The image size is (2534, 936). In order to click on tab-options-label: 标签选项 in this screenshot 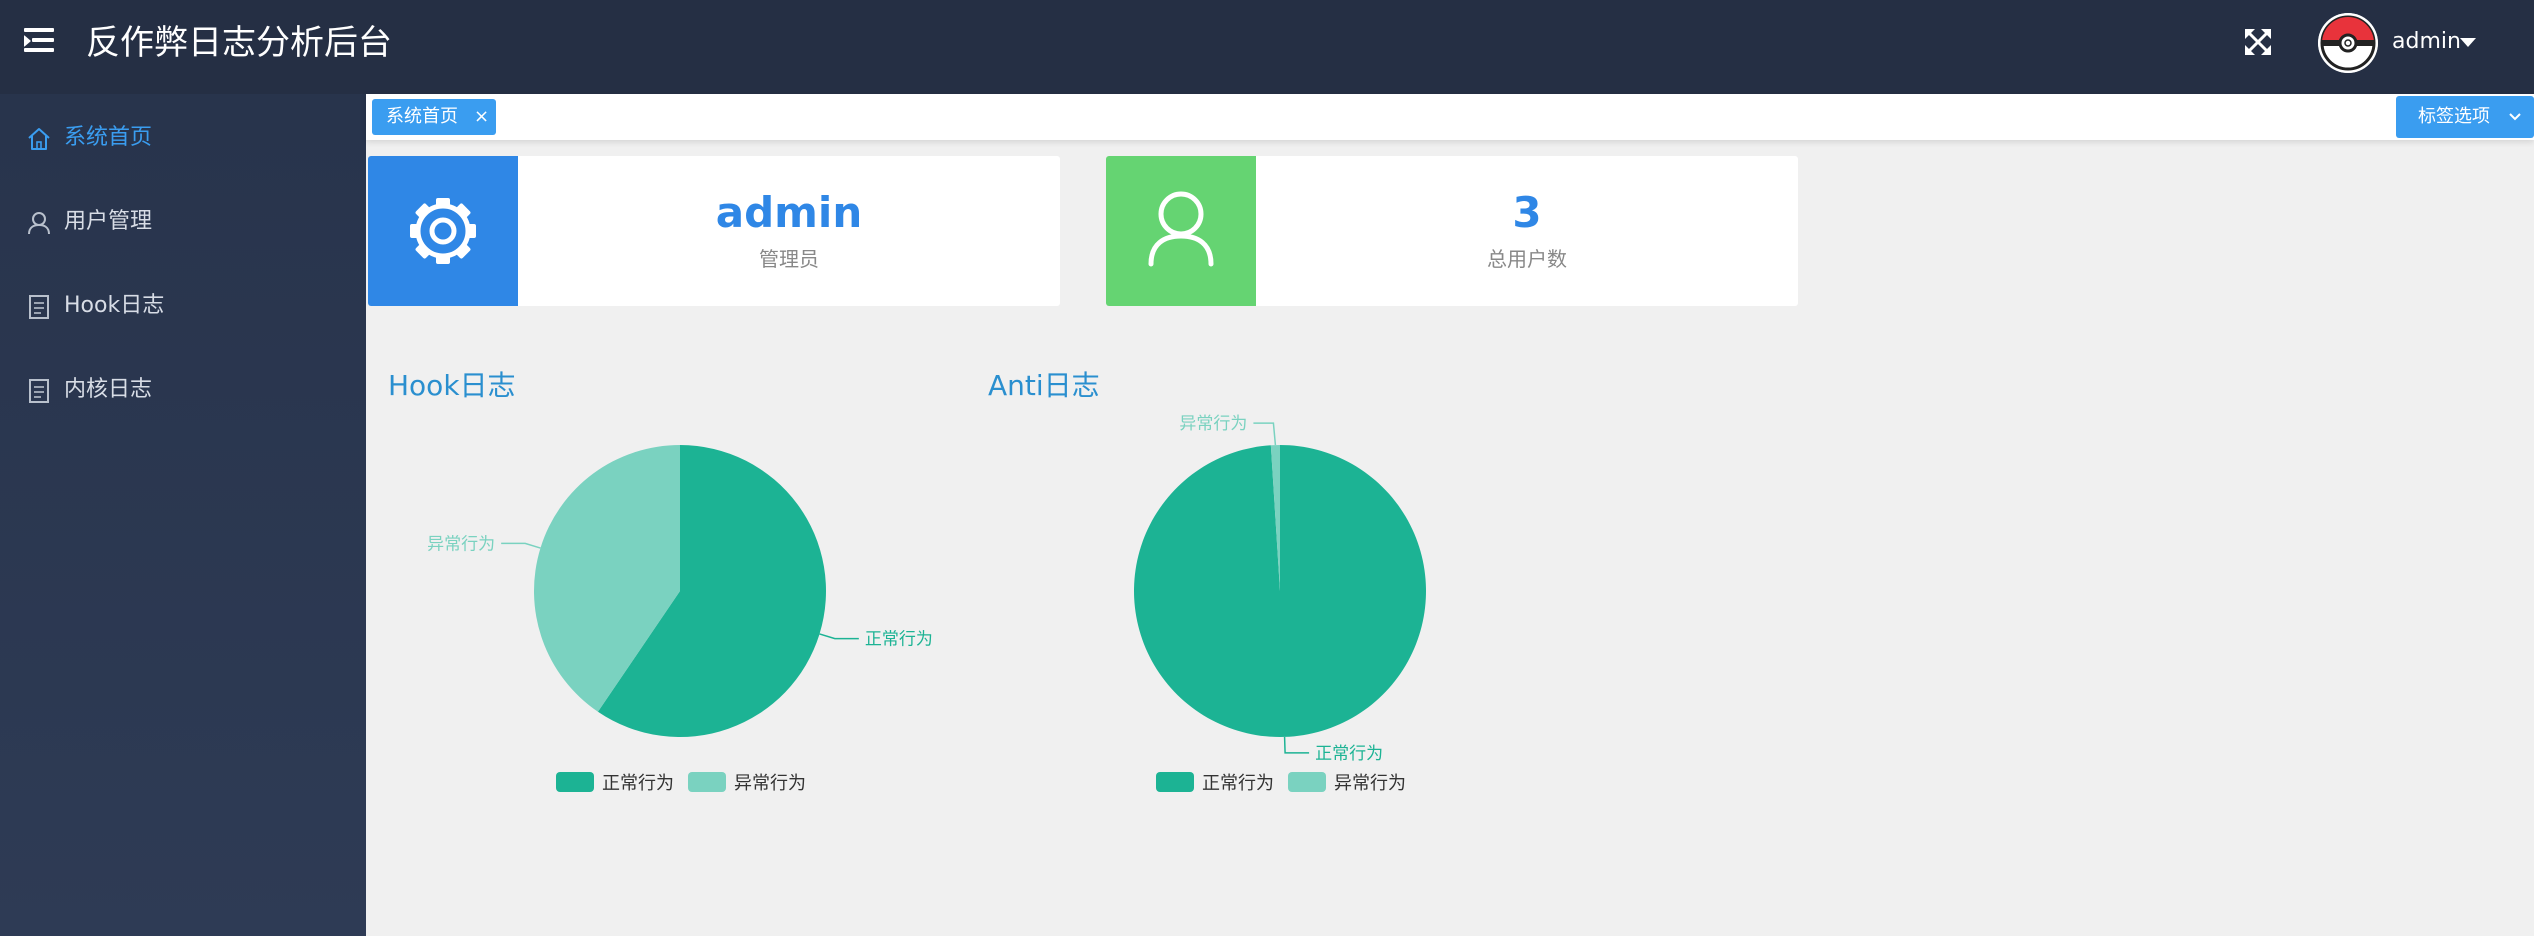, I will do `click(2454, 116)`.